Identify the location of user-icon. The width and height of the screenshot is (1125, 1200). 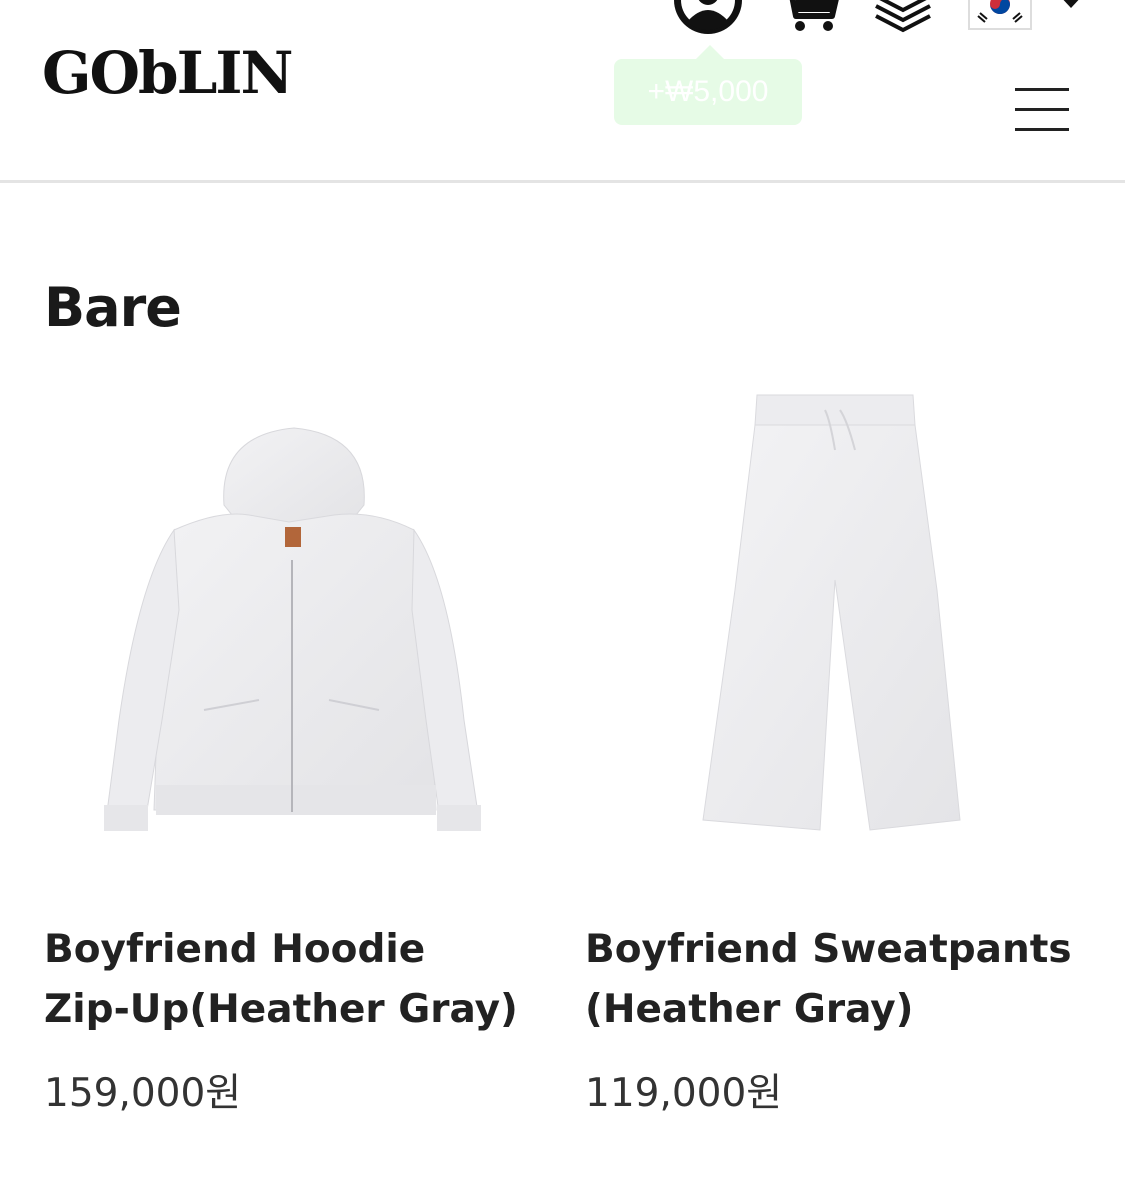
(708, 20).